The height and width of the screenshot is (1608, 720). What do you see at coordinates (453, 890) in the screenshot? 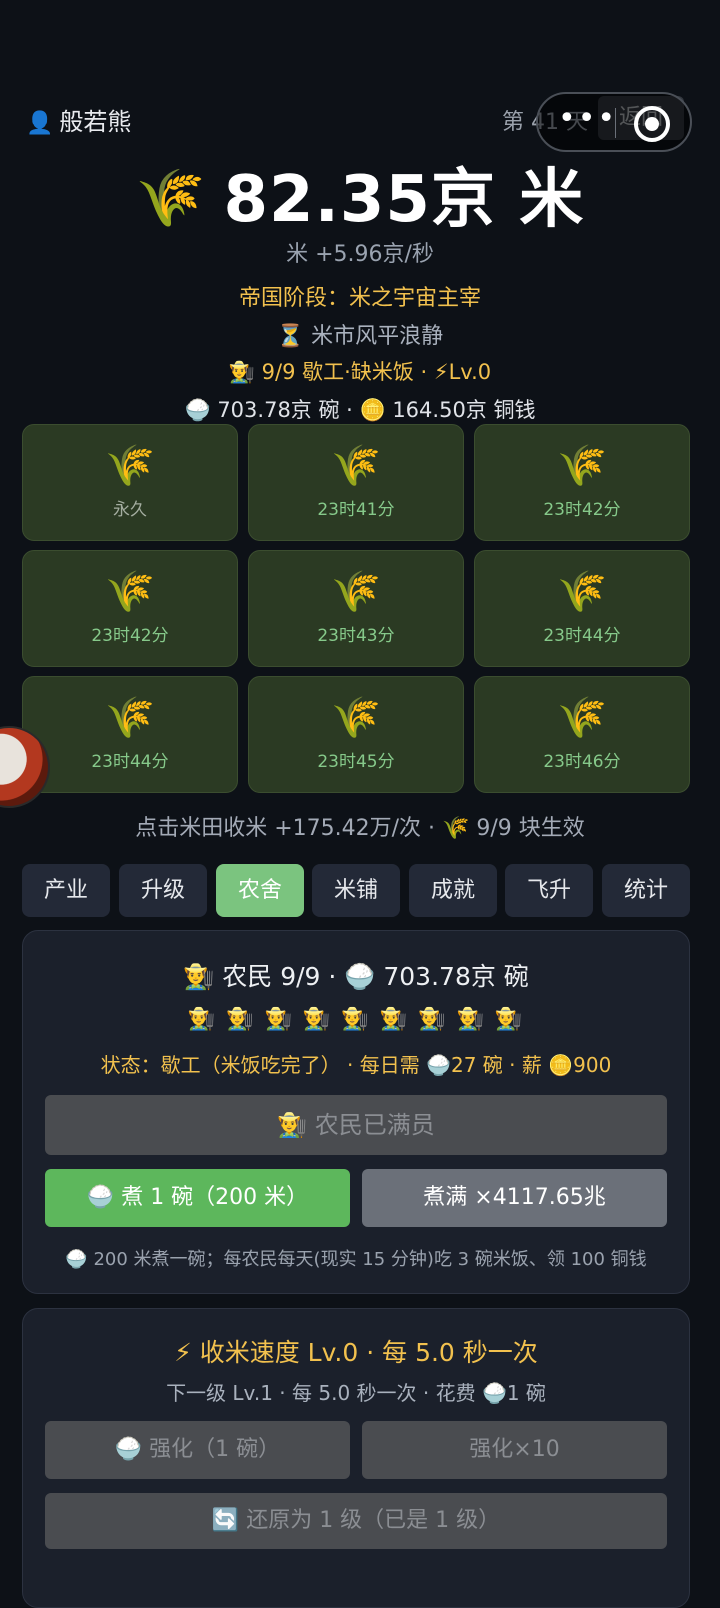
I see `tab-achievements: 成就` at bounding box center [453, 890].